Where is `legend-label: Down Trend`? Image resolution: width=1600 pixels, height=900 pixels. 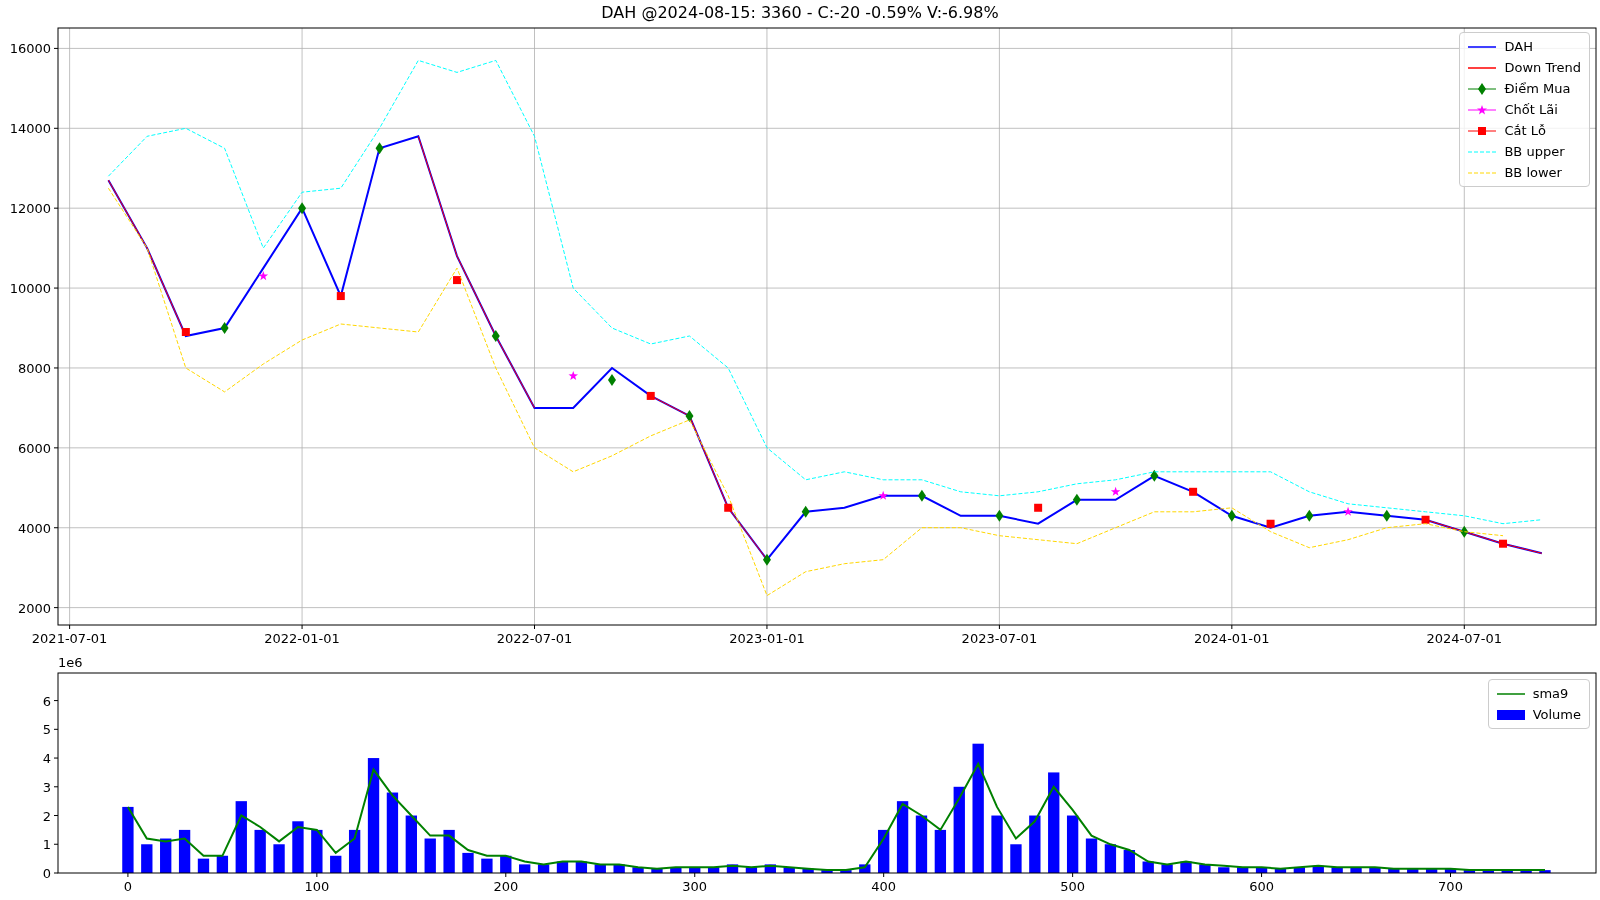 legend-label: Down Trend is located at coordinates (1542, 67).